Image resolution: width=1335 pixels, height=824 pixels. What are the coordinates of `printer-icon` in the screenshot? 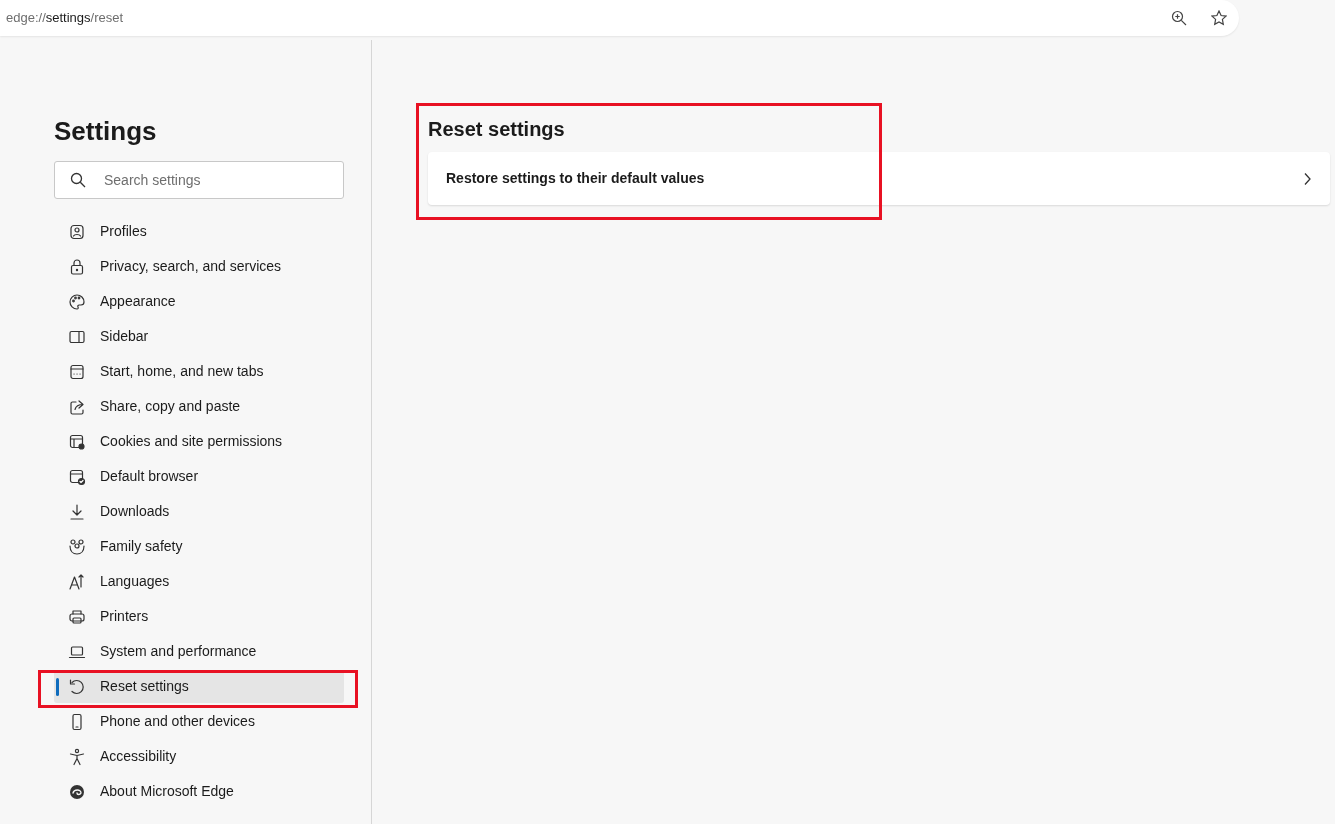 It's located at (77, 616).